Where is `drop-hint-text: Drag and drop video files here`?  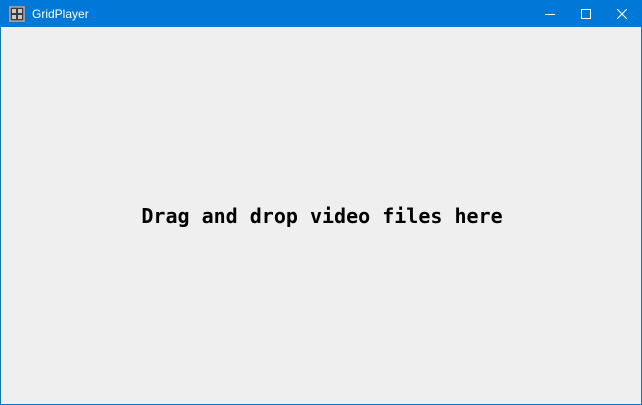 drop-hint-text: Drag and drop video files here is located at coordinates (322, 216).